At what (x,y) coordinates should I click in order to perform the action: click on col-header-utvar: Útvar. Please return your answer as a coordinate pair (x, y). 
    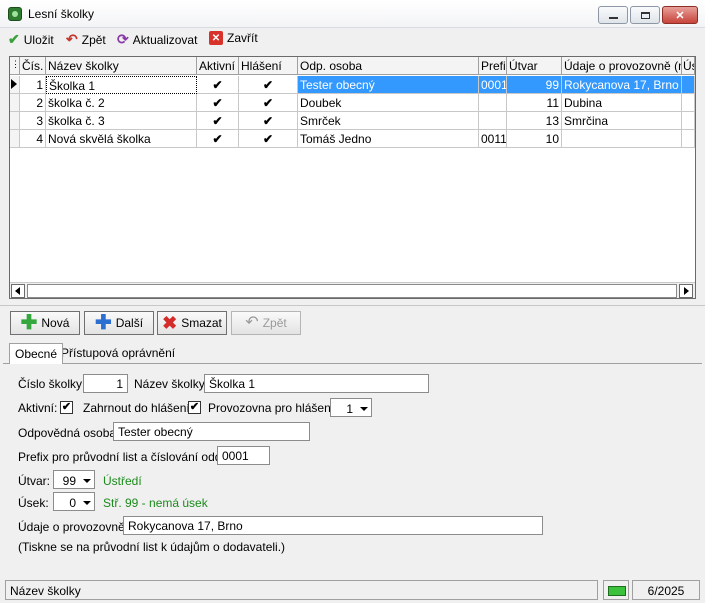
    Looking at the image, I should click on (534, 66).